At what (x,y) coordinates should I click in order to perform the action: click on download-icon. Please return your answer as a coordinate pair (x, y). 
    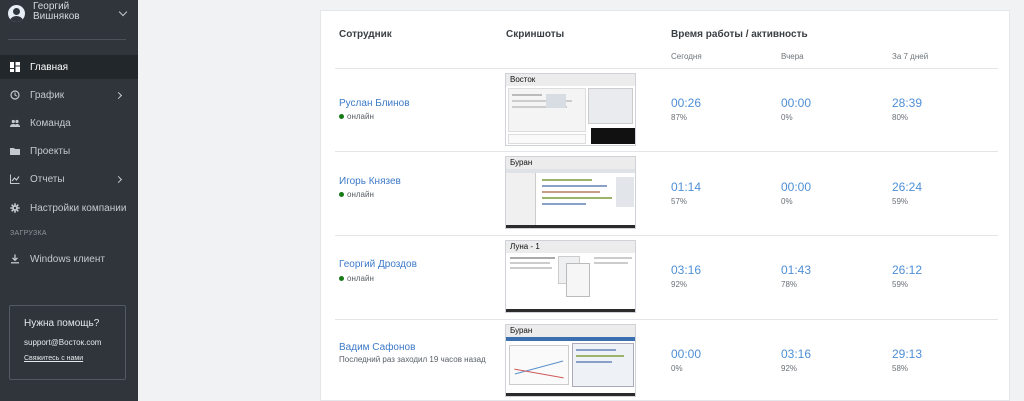
    Looking at the image, I should click on (15, 259).